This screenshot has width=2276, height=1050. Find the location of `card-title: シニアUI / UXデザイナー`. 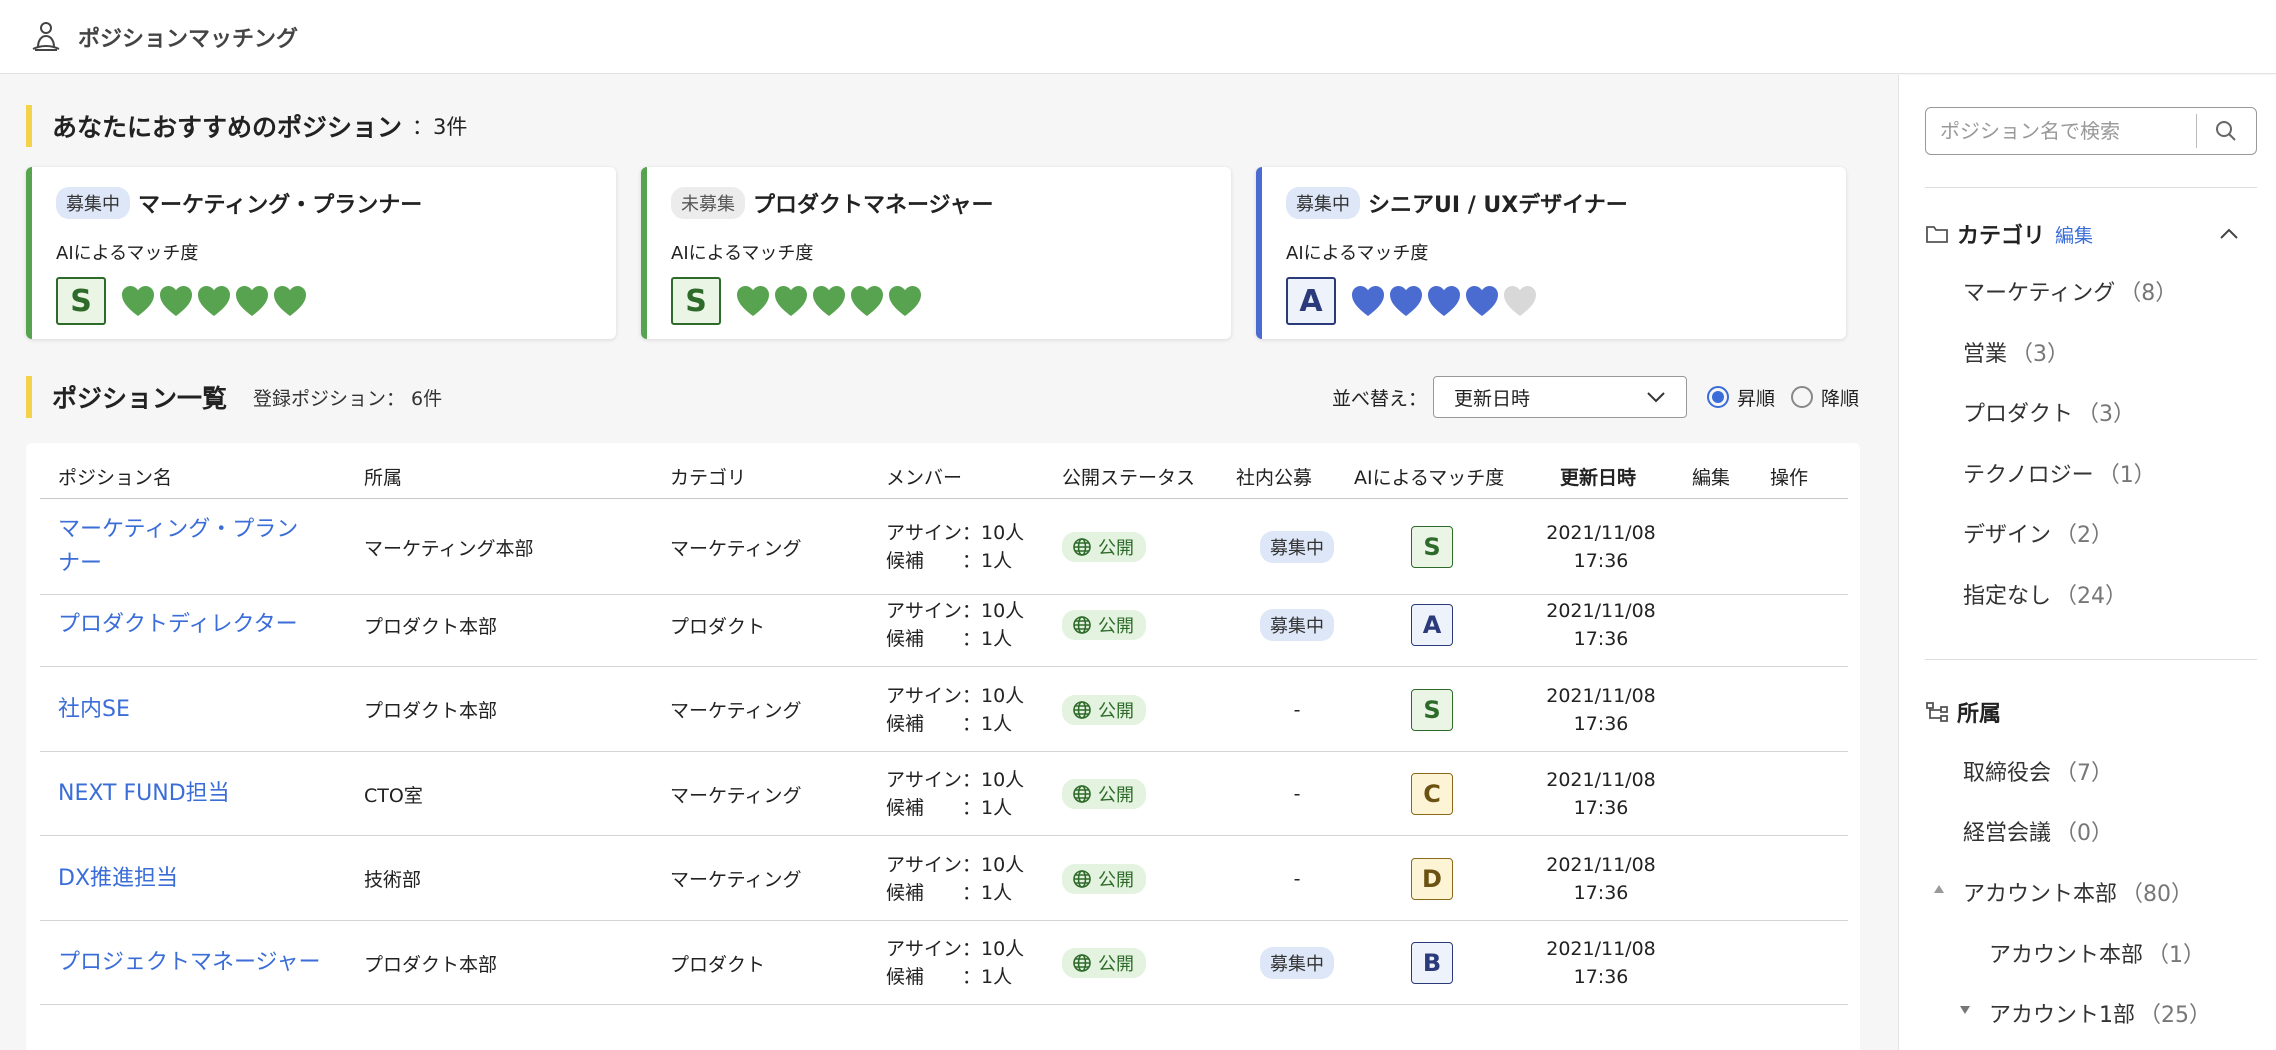

card-title: シニアUI / UXデザイナー is located at coordinates (1498, 205).